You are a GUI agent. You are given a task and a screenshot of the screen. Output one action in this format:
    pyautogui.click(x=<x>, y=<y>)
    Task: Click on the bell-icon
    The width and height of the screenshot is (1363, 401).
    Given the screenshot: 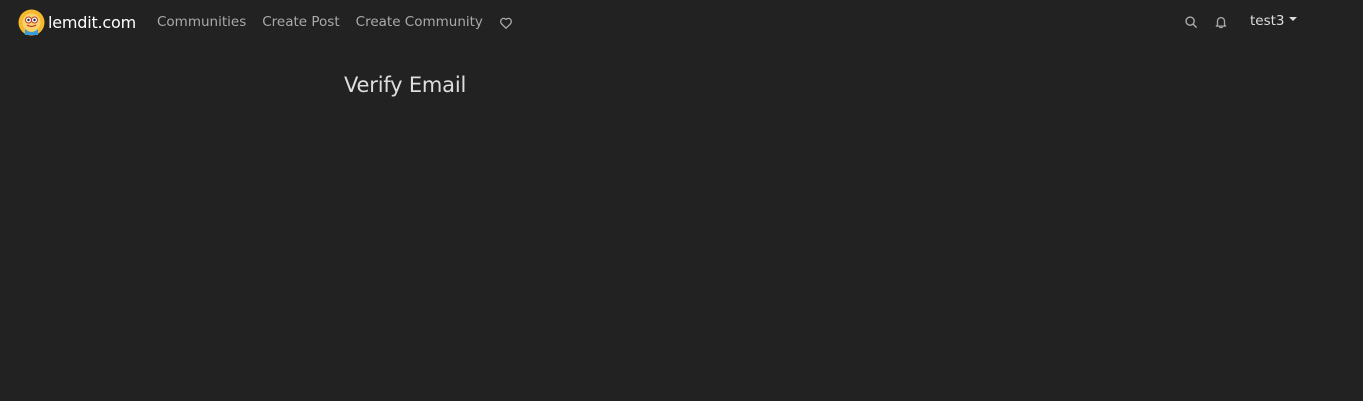 What is the action you would take?
    pyautogui.click(x=1221, y=22)
    